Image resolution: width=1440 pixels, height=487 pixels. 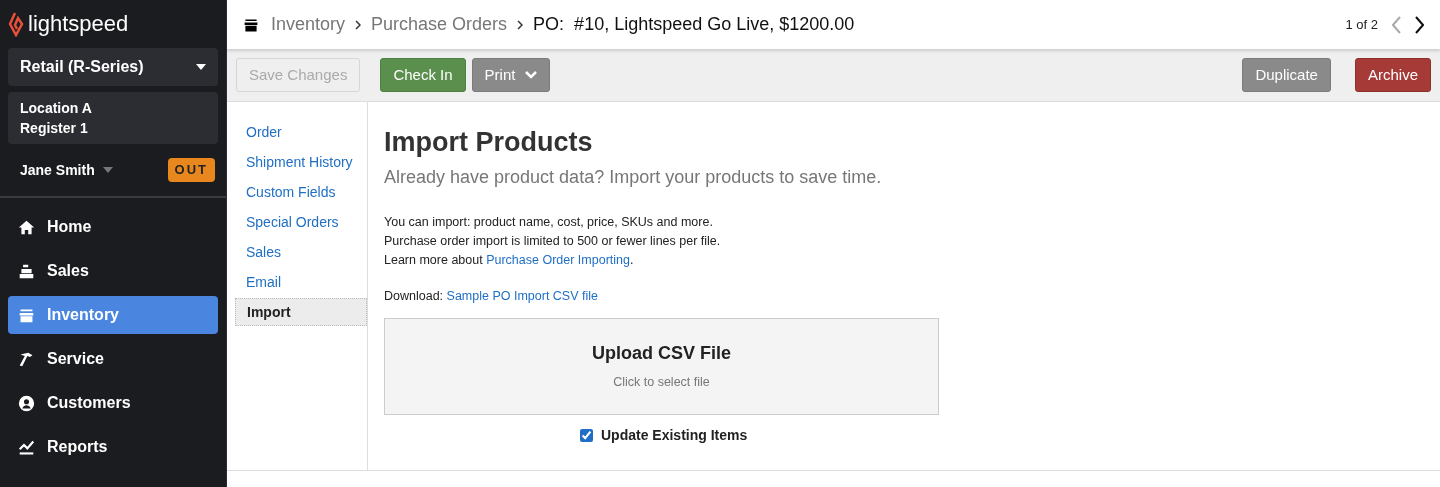 What do you see at coordinates (1419, 24) in the screenshot?
I see `next-icon` at bounding box center [1419, 24].